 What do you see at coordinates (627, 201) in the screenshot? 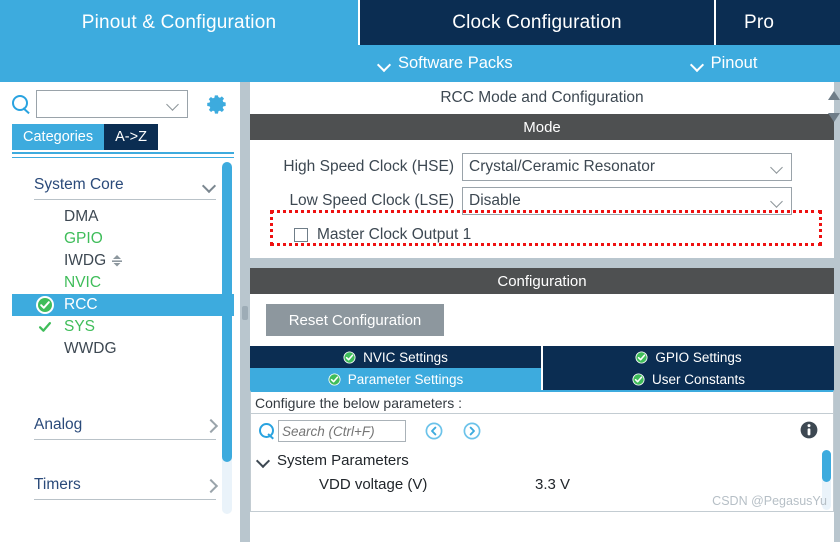
I see `lse-select: Disable` at bounding box center [627, 201].